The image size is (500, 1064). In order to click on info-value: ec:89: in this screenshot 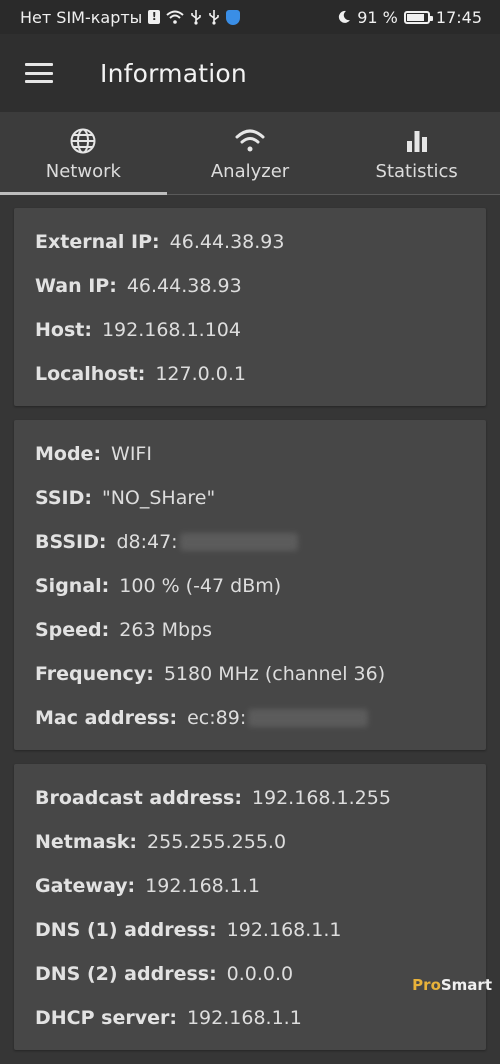, I will do `click(217, 718)`.